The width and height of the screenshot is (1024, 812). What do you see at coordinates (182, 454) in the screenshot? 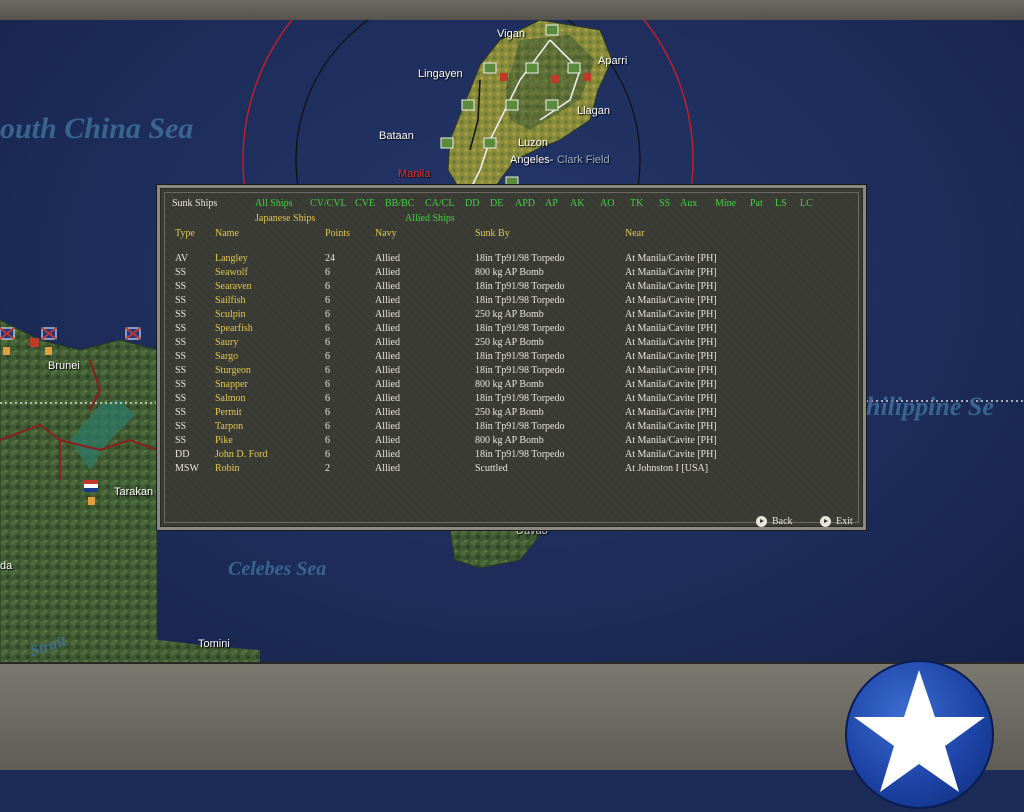
I see `cell-type: DD` at bounding box center [182, 454].